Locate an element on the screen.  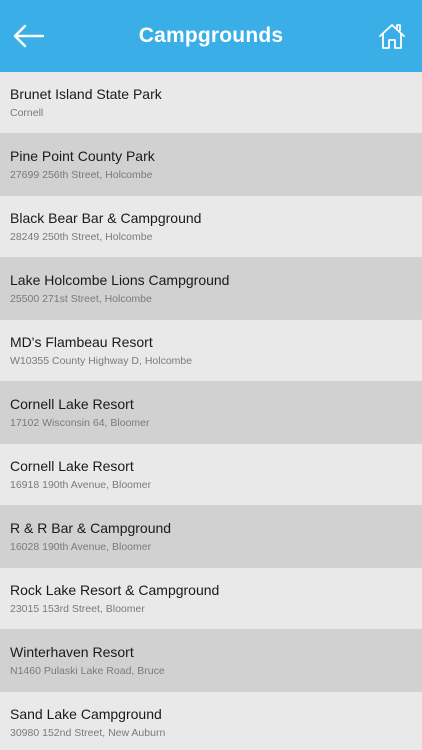
campground-name: Black Bear Bar & Campground is located at coordinates (106, 218).